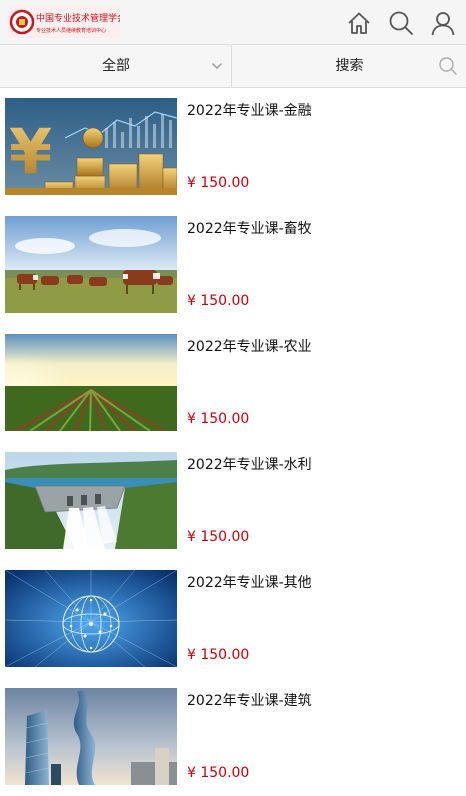  Describe the element at coordinates (249, 346) in the screenshot. I see `course-title: 2022年专业课-农业` at that location.